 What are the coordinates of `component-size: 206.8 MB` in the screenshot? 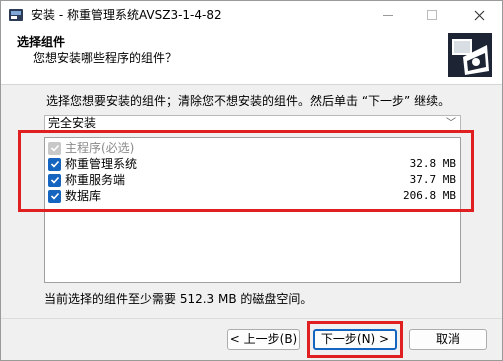 It's located at (429, 195).